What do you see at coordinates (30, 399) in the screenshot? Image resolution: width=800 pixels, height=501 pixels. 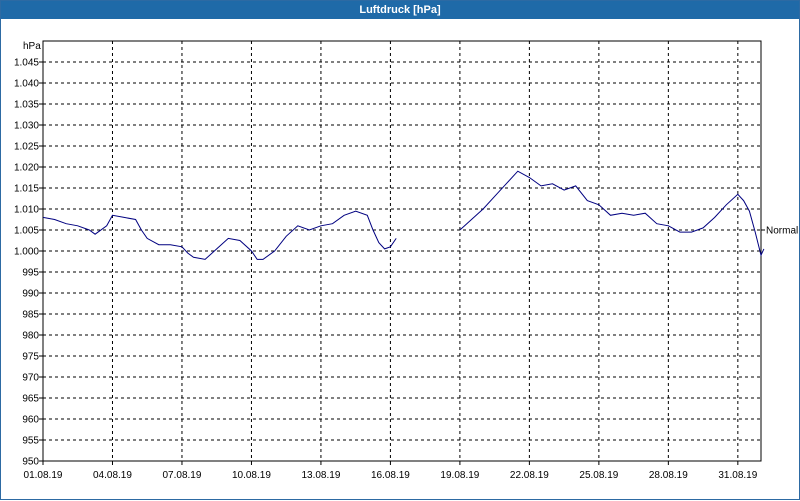 I see `y-tick-label: 965` at bounding box center [30, 399].